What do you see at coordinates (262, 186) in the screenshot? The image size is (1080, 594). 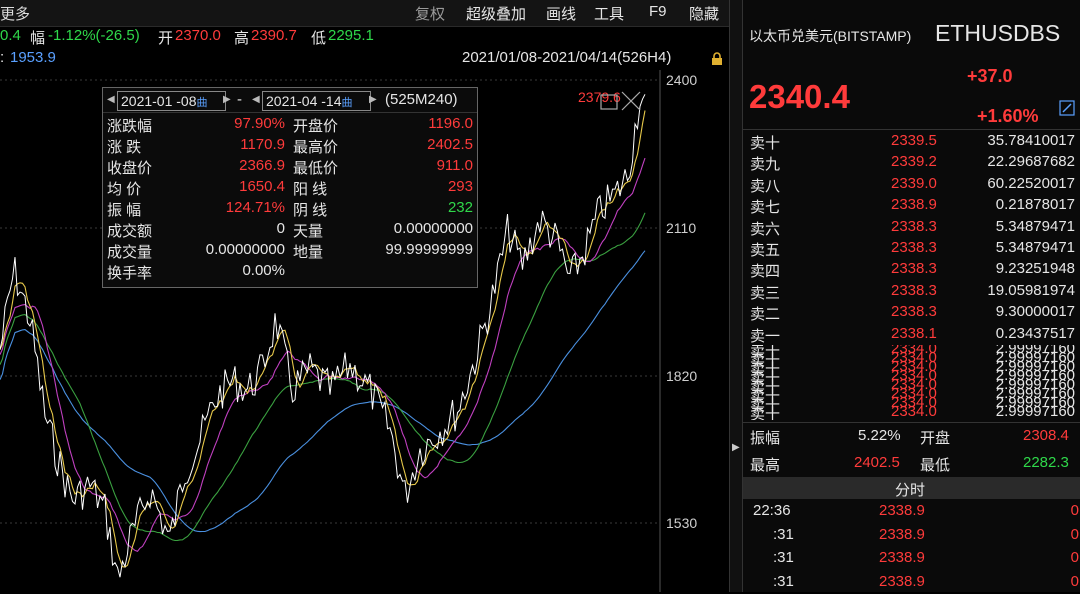 I see `stat-value: 1650.4` at bounding box center [262, 186].